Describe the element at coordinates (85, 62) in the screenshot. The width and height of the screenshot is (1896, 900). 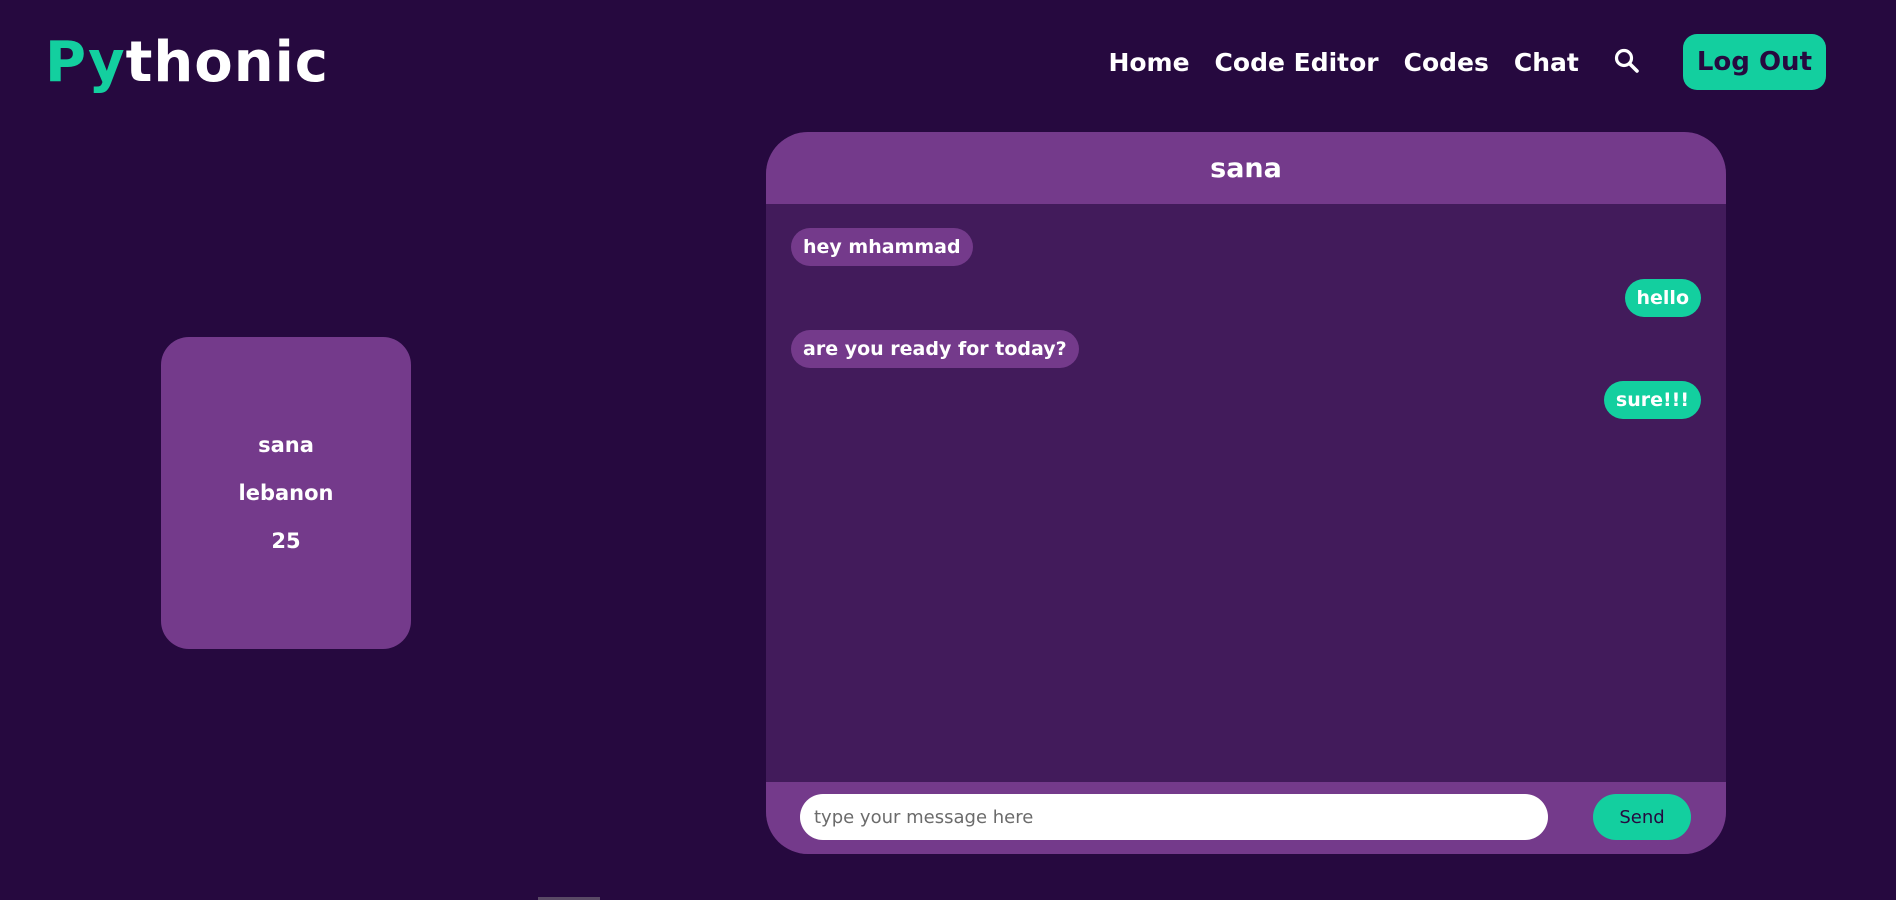
I see `logo-accent-text: Py` at that location.